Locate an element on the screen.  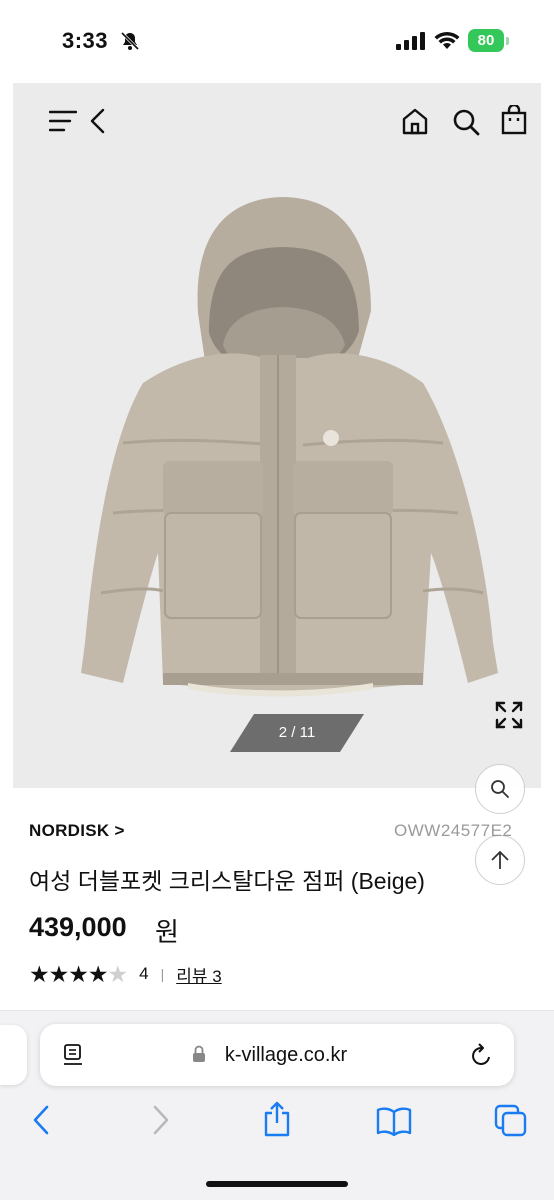
bell-slash-icon is located at coordinates (130, 41).